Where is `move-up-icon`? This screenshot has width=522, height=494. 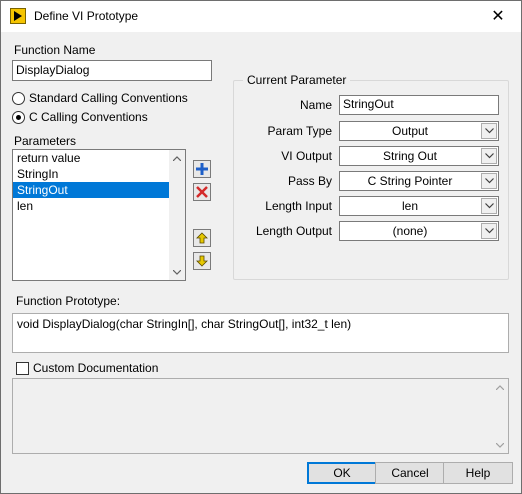
move-up-icon is located at coordinates (202, 238).